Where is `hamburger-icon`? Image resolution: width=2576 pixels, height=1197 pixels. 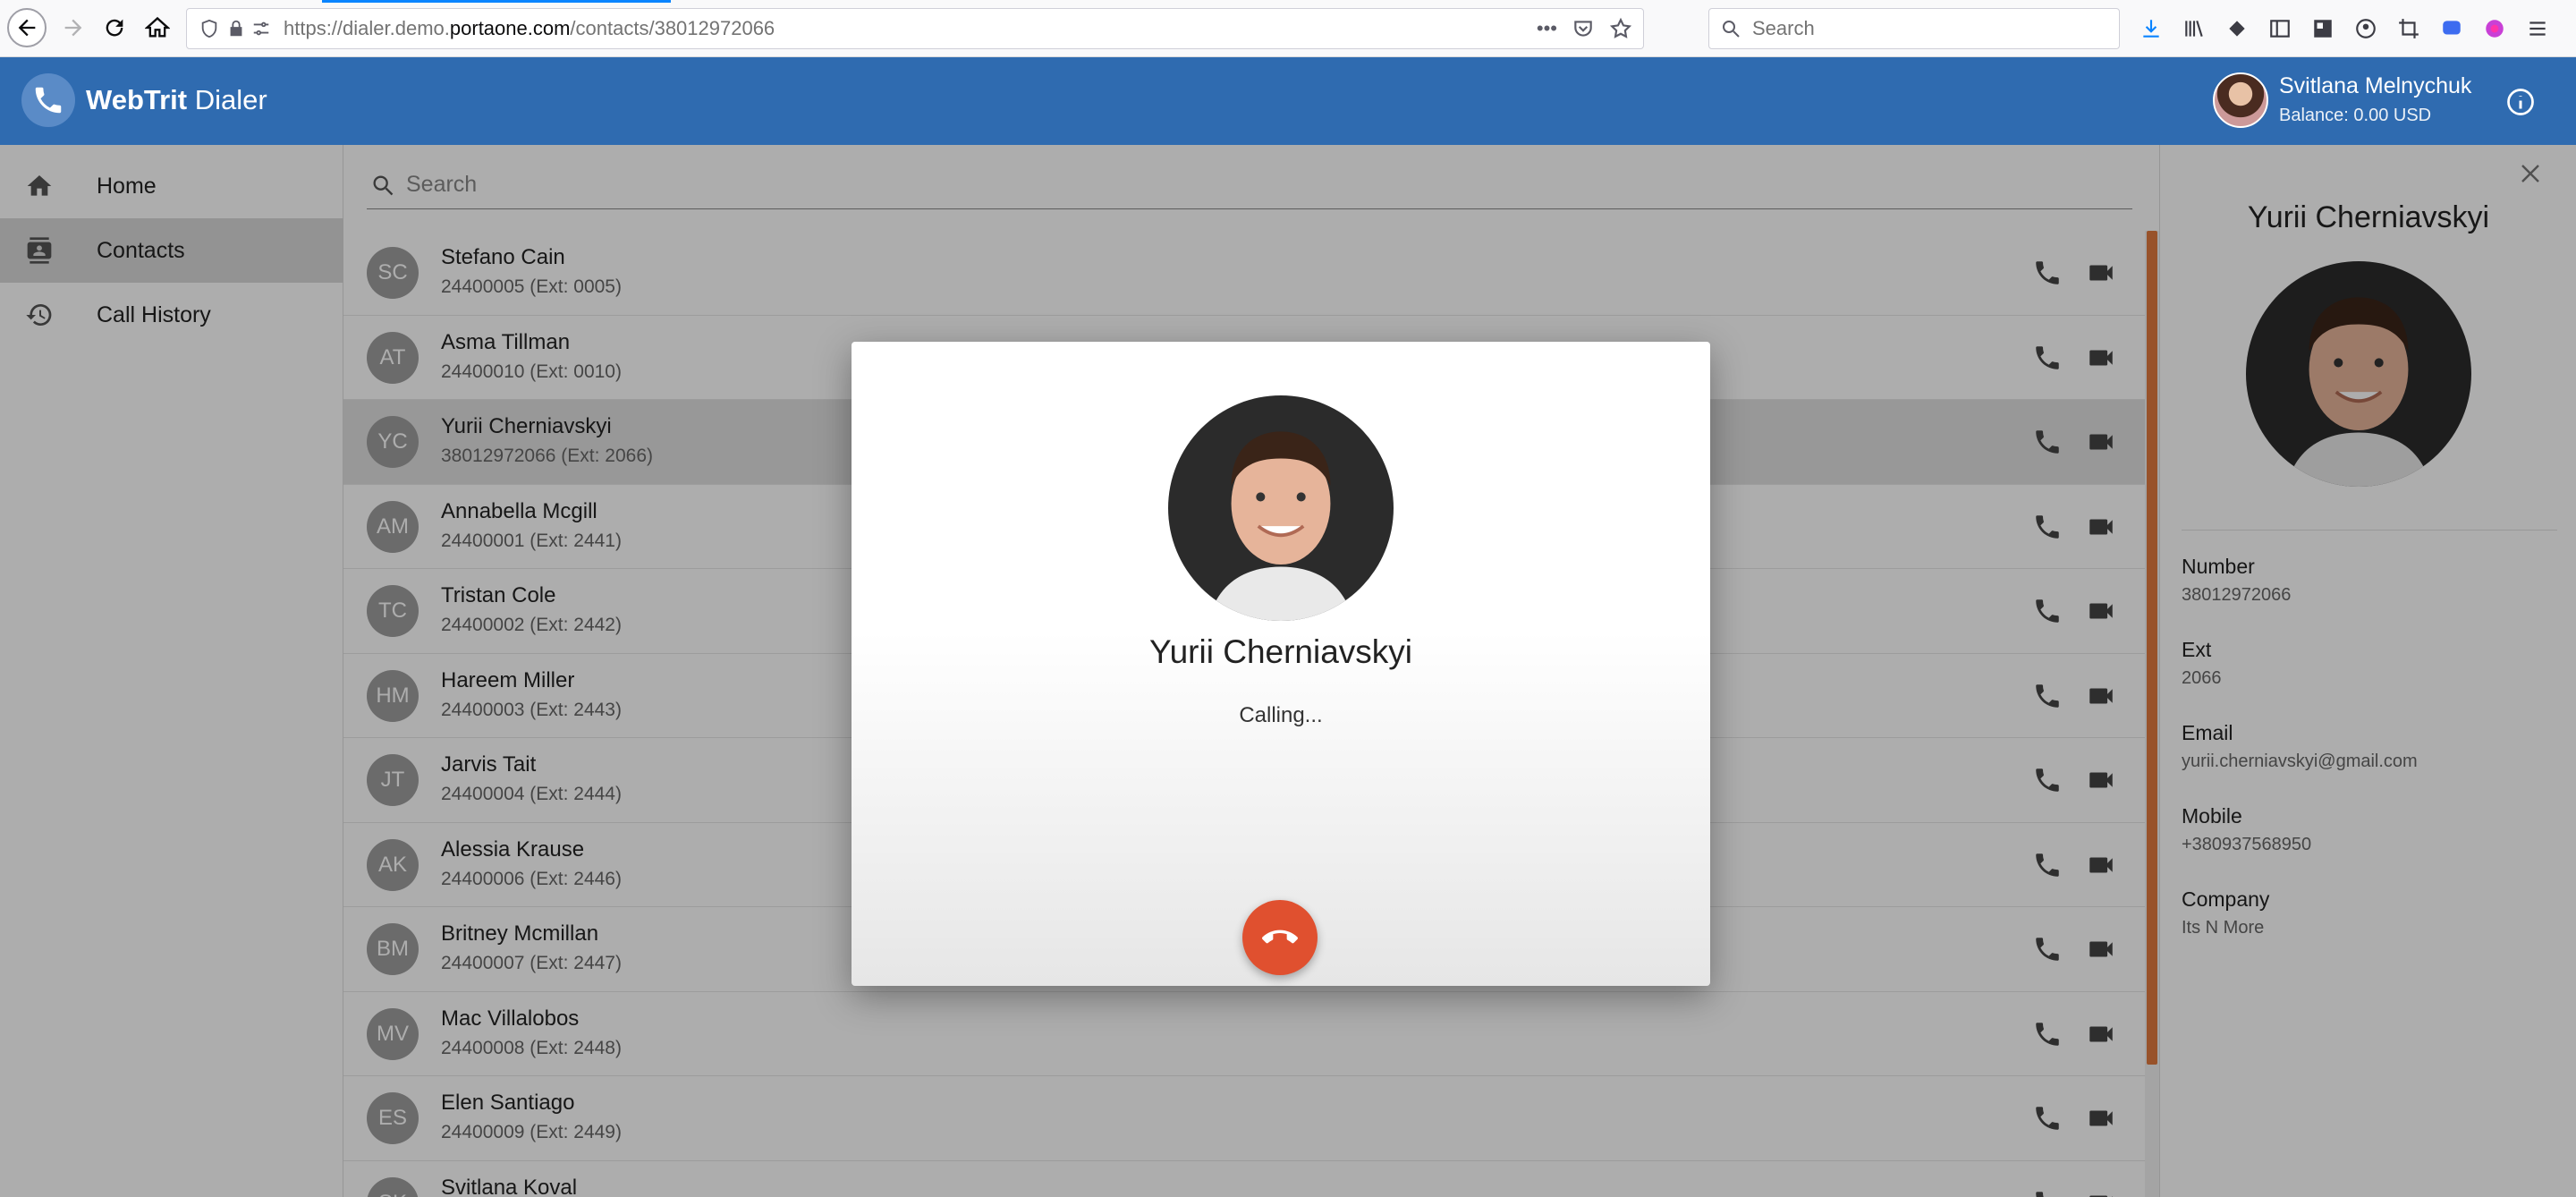 hamburger-icon is located at coordinates (2537, 28).